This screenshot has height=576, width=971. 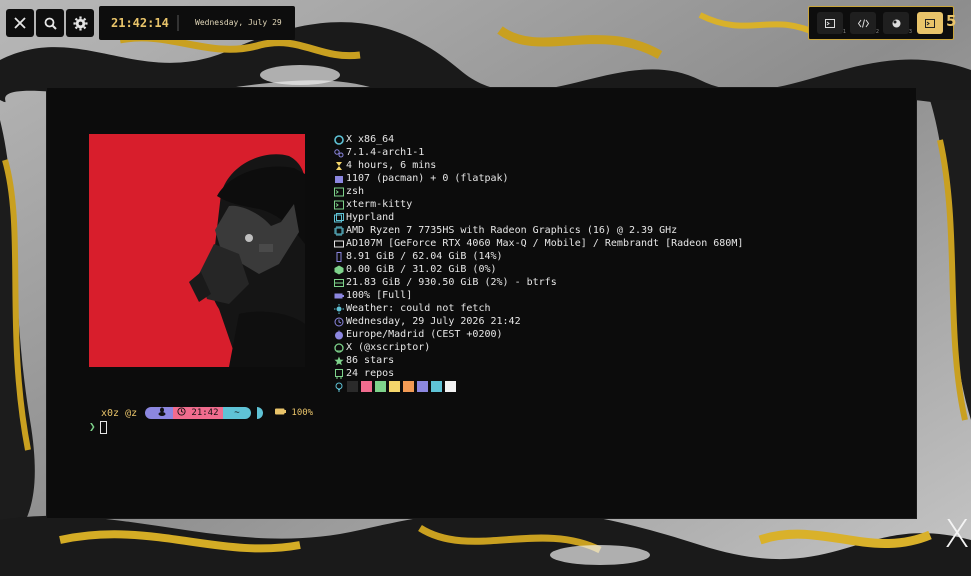 What do you see at coordinates (538, 152) in the screenshot?
I see `fetch-row-kernel: 7.1.4-arch1-1` at bounding box center [538, 152].